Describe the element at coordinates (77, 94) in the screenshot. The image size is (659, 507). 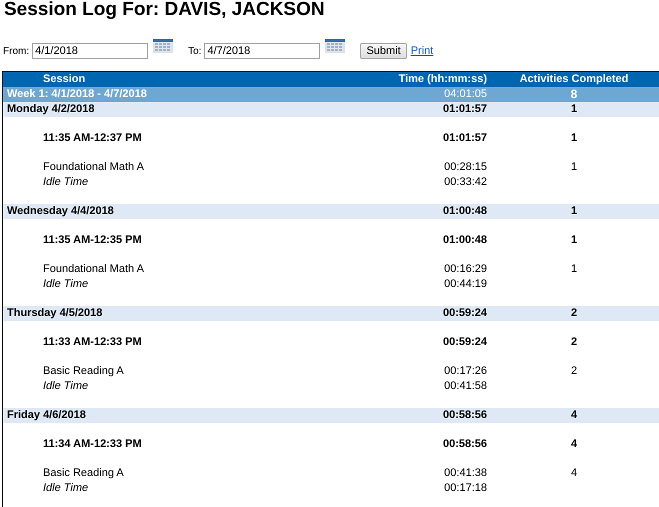
I see `week-label: Week 1: 4/1/2018 - 4/7/2018` at that location.